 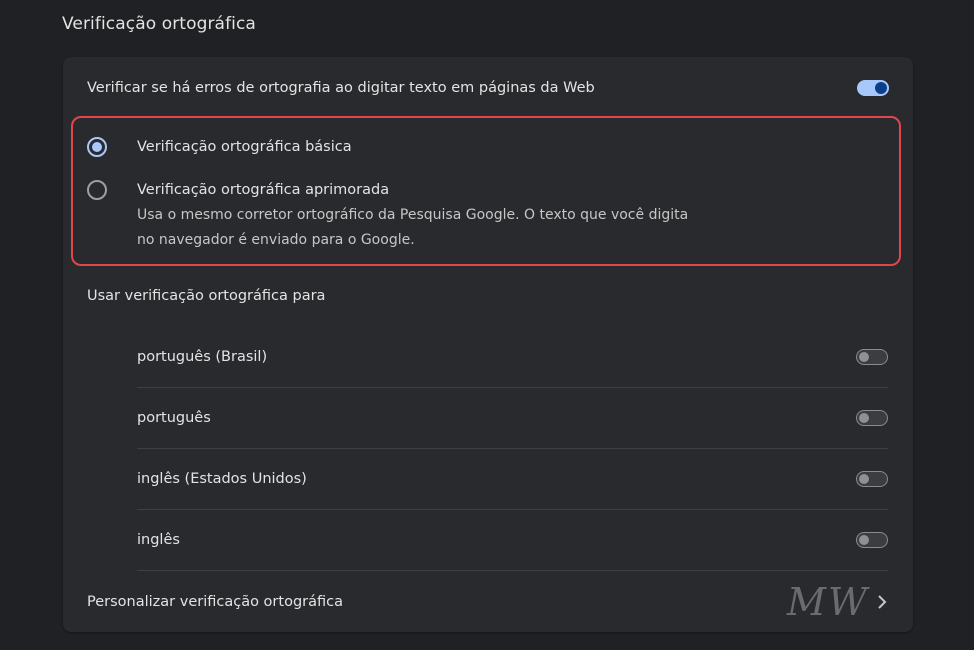 I want to click on languages-heading: Usar verificação ortográfica para, so click(x=206, y=296).